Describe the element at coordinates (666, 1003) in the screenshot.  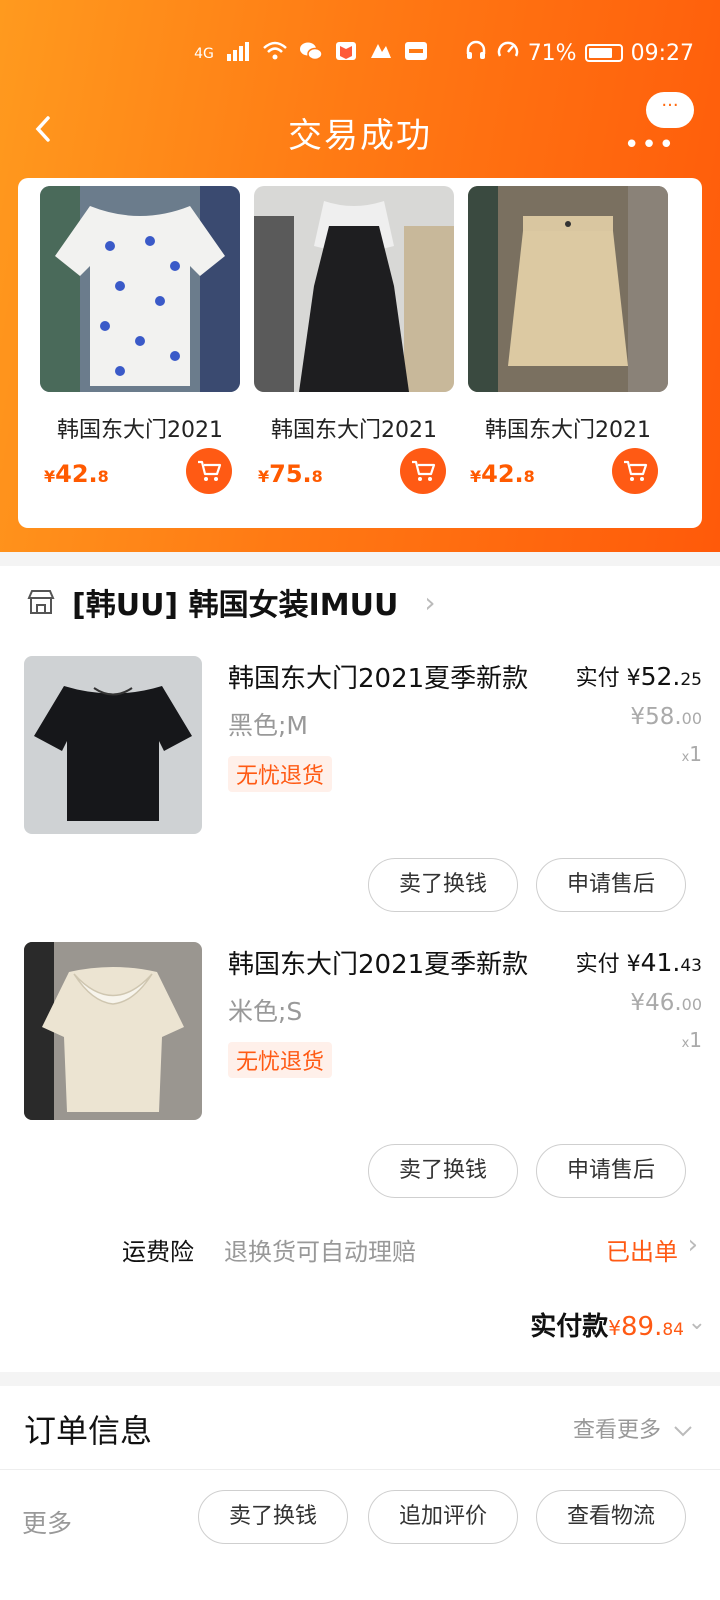
I see `original-price: ¥46.00` at that location.